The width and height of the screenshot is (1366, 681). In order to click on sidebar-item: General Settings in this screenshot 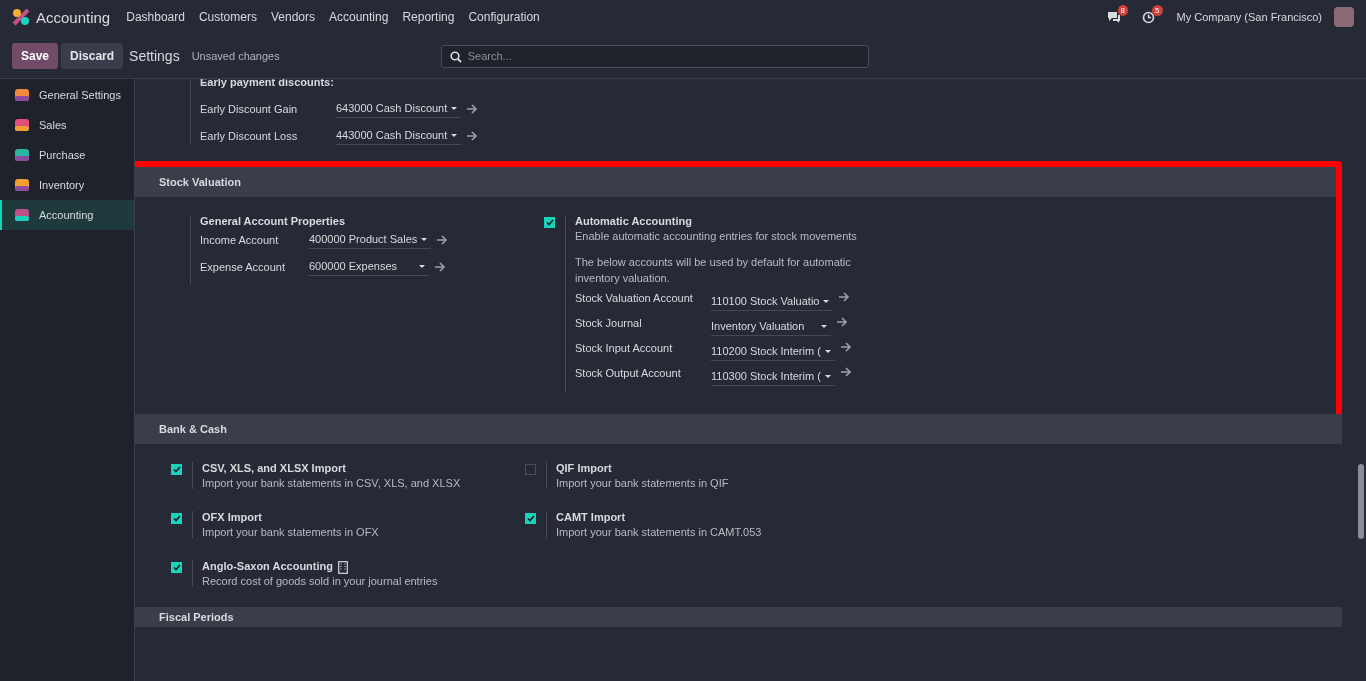, I will do `click(67, 95)`.